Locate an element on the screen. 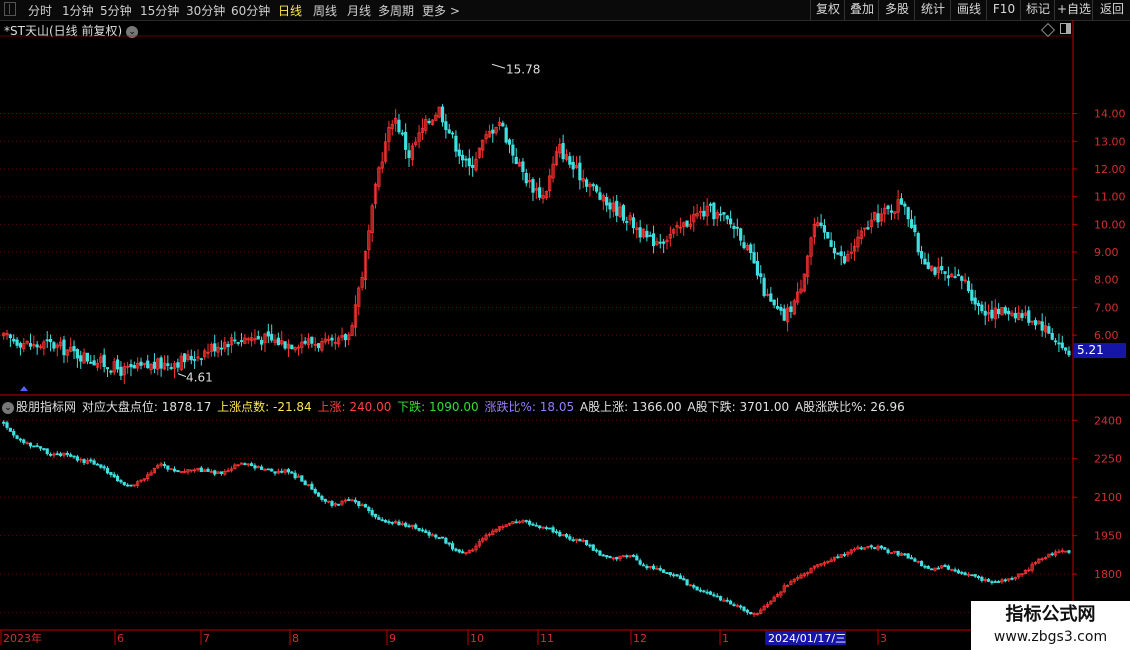 The height and width of the screenshot is (650, 1130). indicator-field-0: 对应大盘点位: 1878.17 is located at coordinates (146, 407).